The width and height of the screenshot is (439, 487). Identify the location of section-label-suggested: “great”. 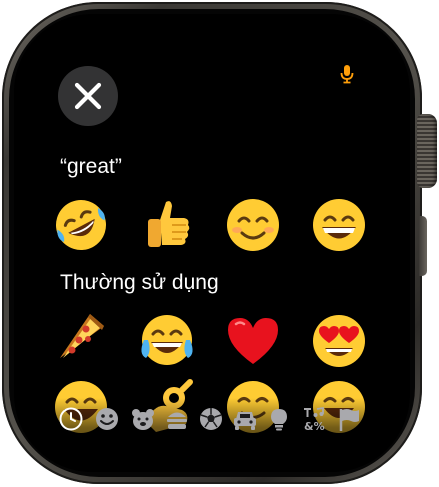
(91, 166).